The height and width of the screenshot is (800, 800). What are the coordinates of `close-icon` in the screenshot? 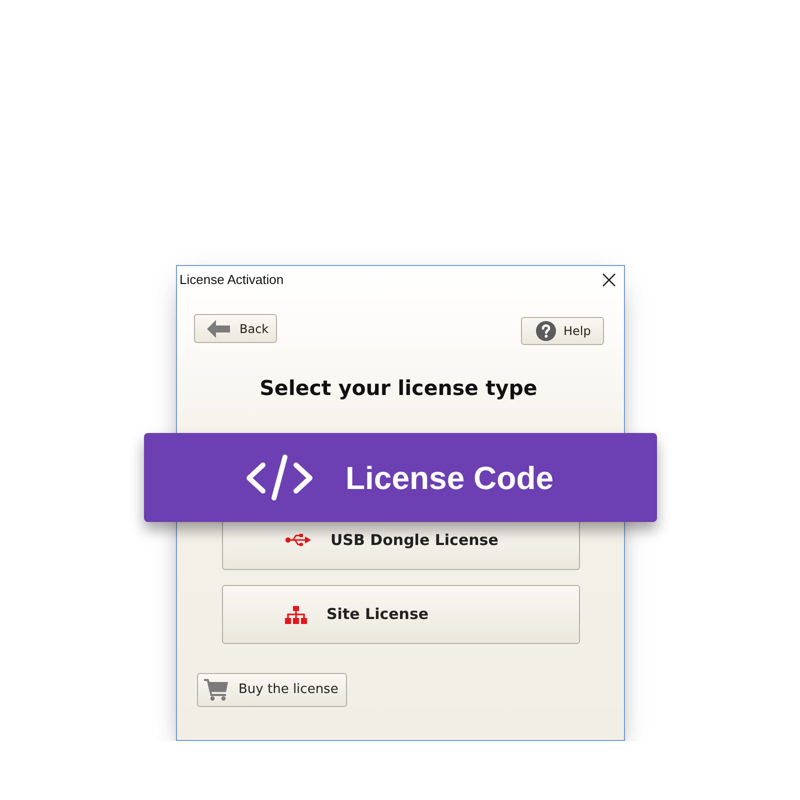 It's located at (609, 280).